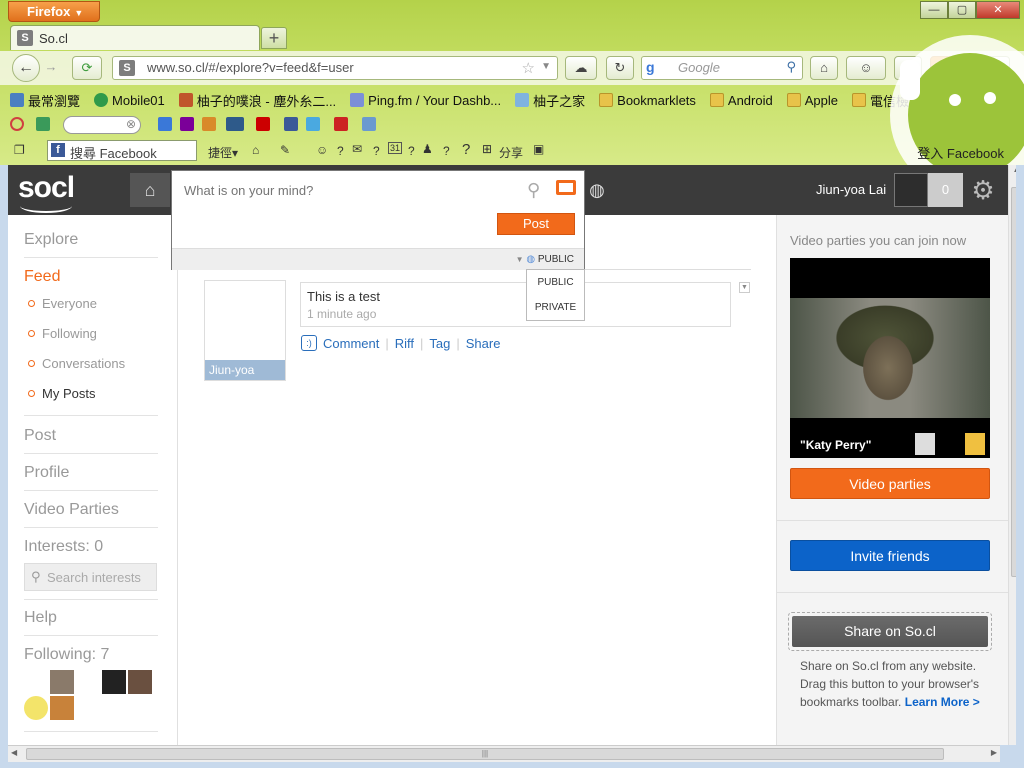 Image resolution: width=1024 pixels, height=768 pixels. Describe the element at coordinates (129, 100) in the screenshot. I see `bookmark-item: Mobile01` at that location.